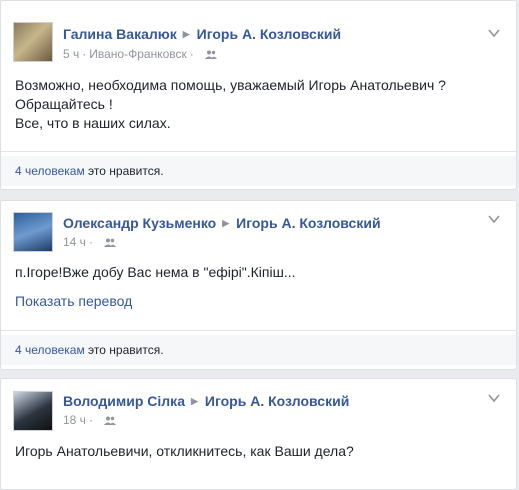  What do you see at coordinates (74, 420) in the screenshot?
I see `timestamp: 18 ч` at bounding box center [74, 420].